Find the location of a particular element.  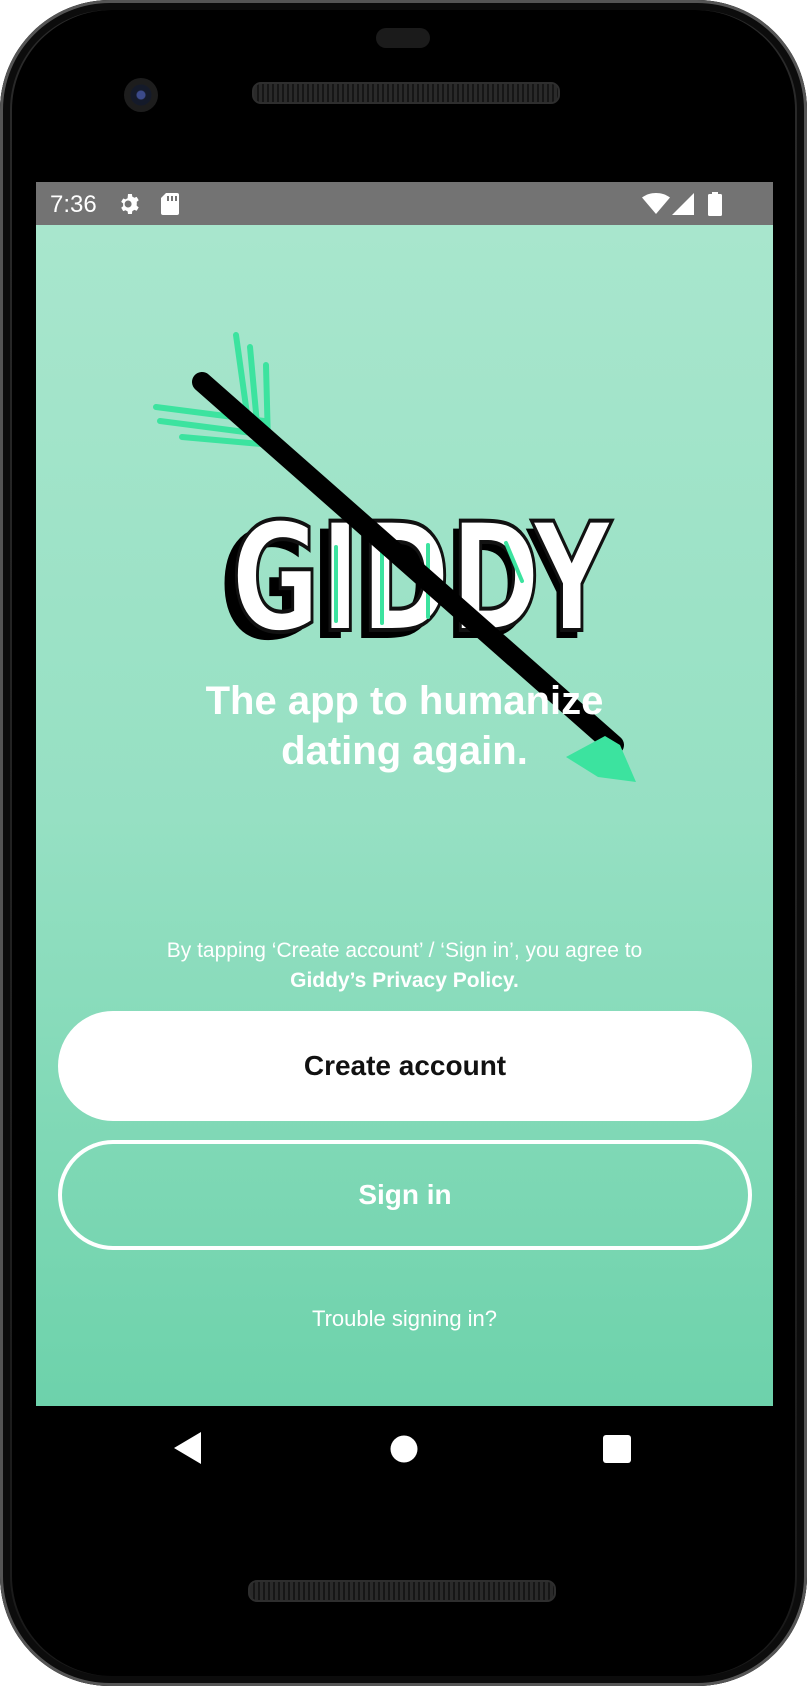

home-icon is located at coordinates (404, 1451).